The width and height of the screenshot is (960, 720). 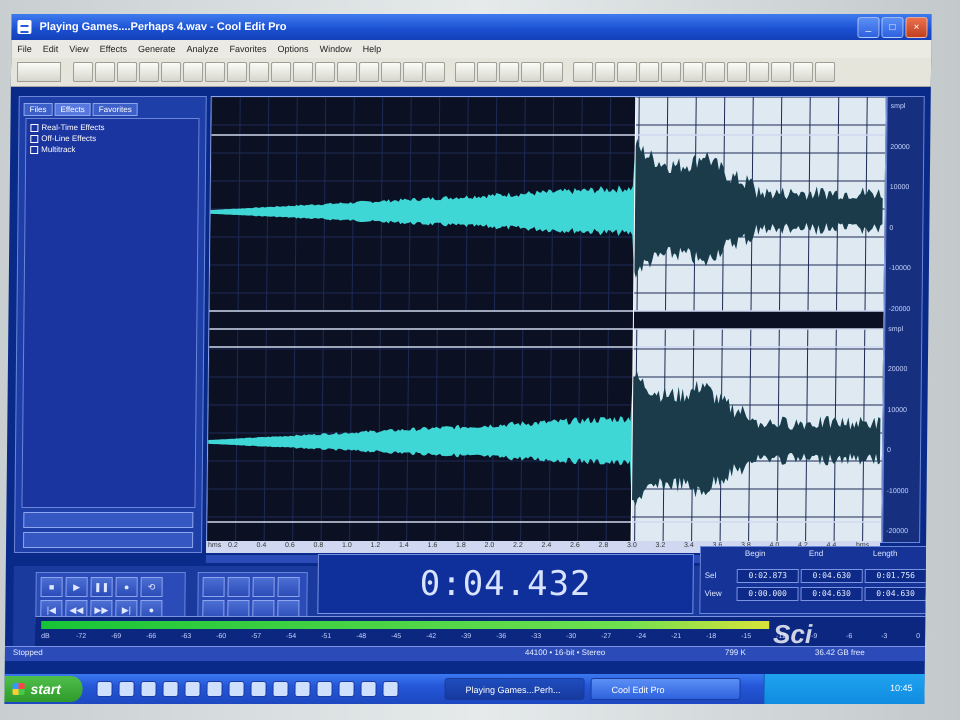 I want to click on waveform-view-icon, so click(x=465, y=72).